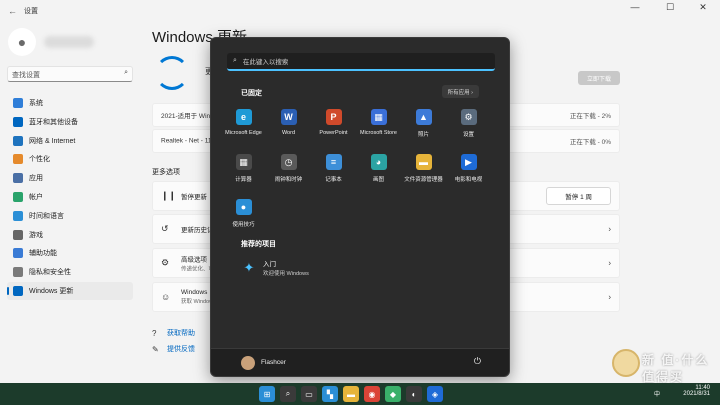 Image resolution: width=720 pixels, height=405 pixels. What do you see at coordinates (330, 394) in the screenshot?
I see `widgets-icon: ▚` at bounding box center [330, 394].